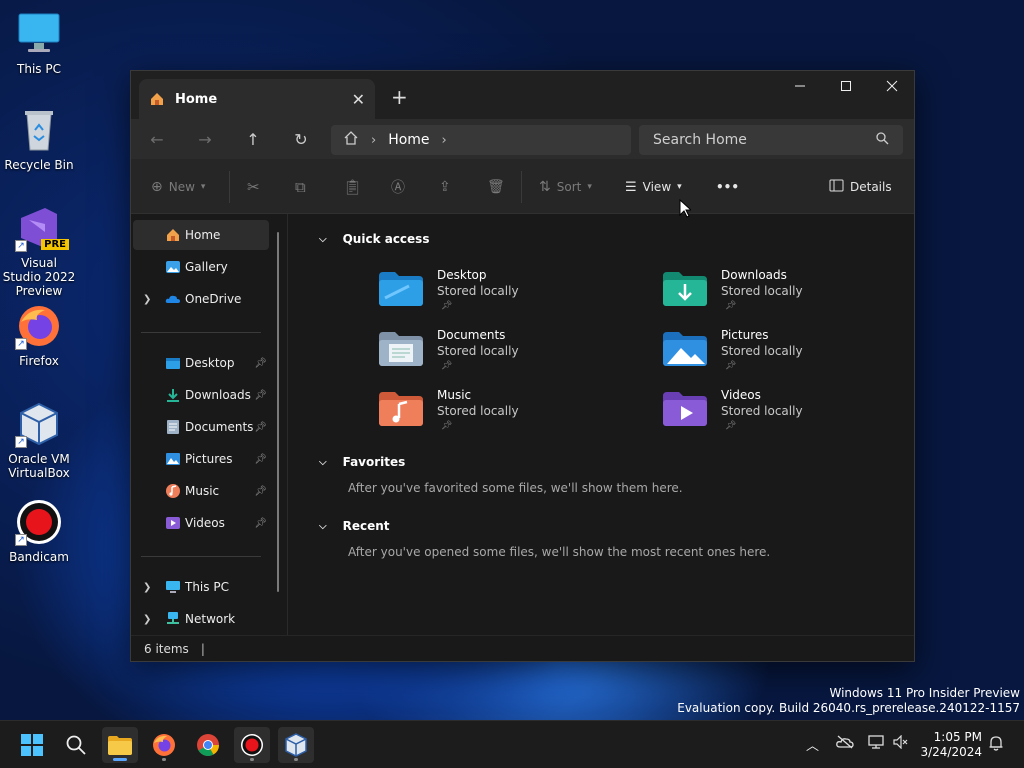  What do you see at coordinates (489, 416) in the screenshot?
I see `quick-access-item-music: Music Stored locally 📌︎` at bounding box center [489, 416].